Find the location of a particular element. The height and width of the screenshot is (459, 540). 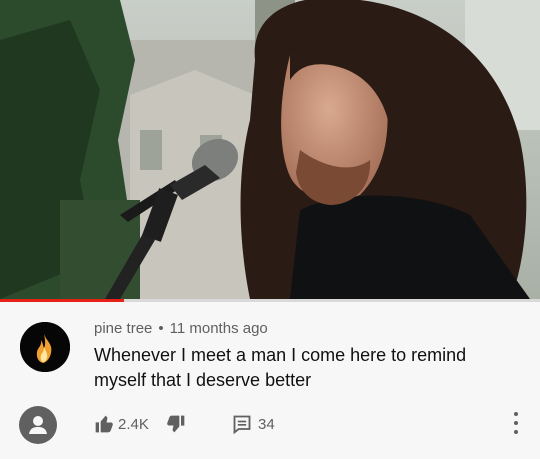

like-count: 2.4K is located at coordinates (133, 424).